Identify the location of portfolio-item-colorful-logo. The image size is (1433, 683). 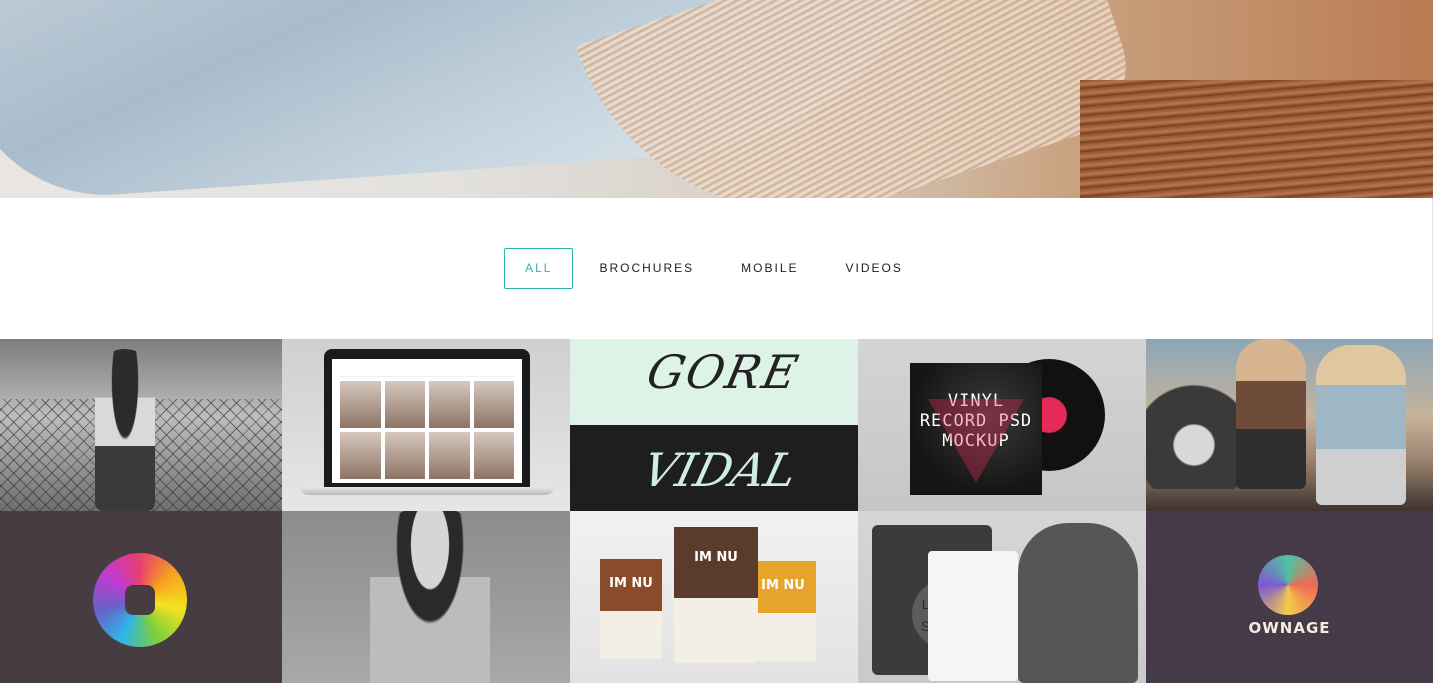
(141, 597).